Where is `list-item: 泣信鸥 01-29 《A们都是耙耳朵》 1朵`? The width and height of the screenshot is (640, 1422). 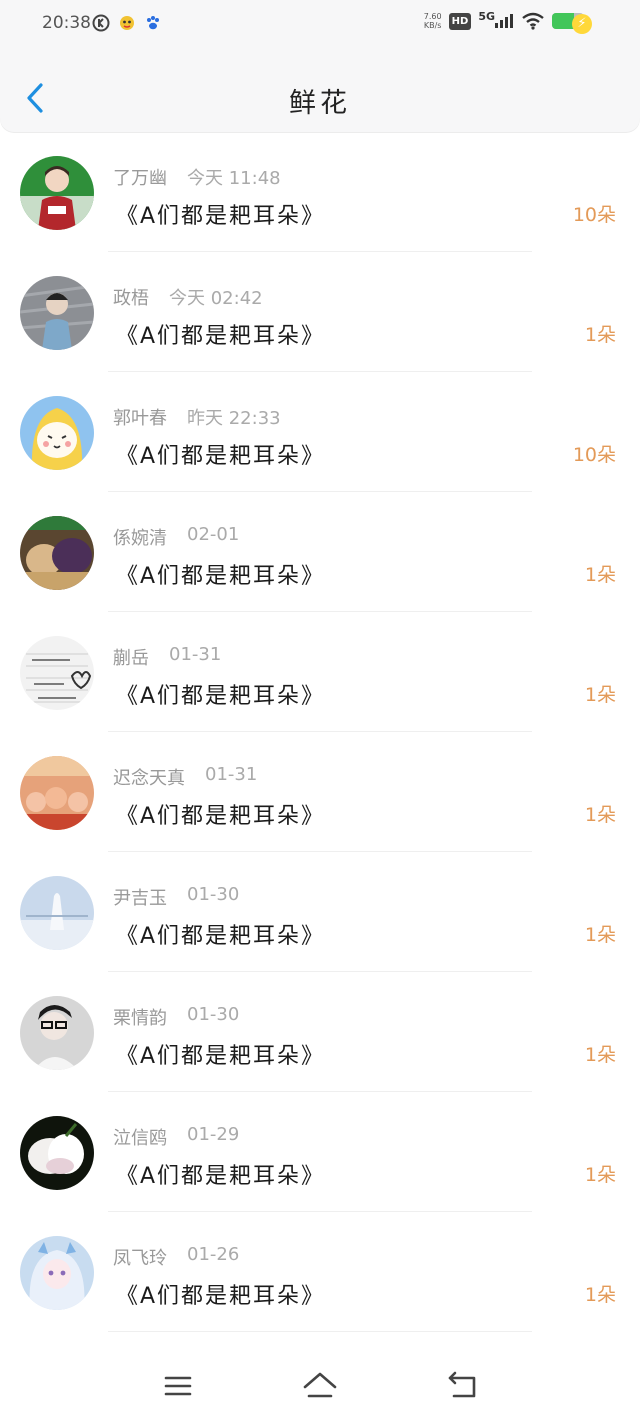
list-item: 泣信鸥 01-29 《A们都是耙耳朵》 1朵 is located at coordinates (320, 1152).